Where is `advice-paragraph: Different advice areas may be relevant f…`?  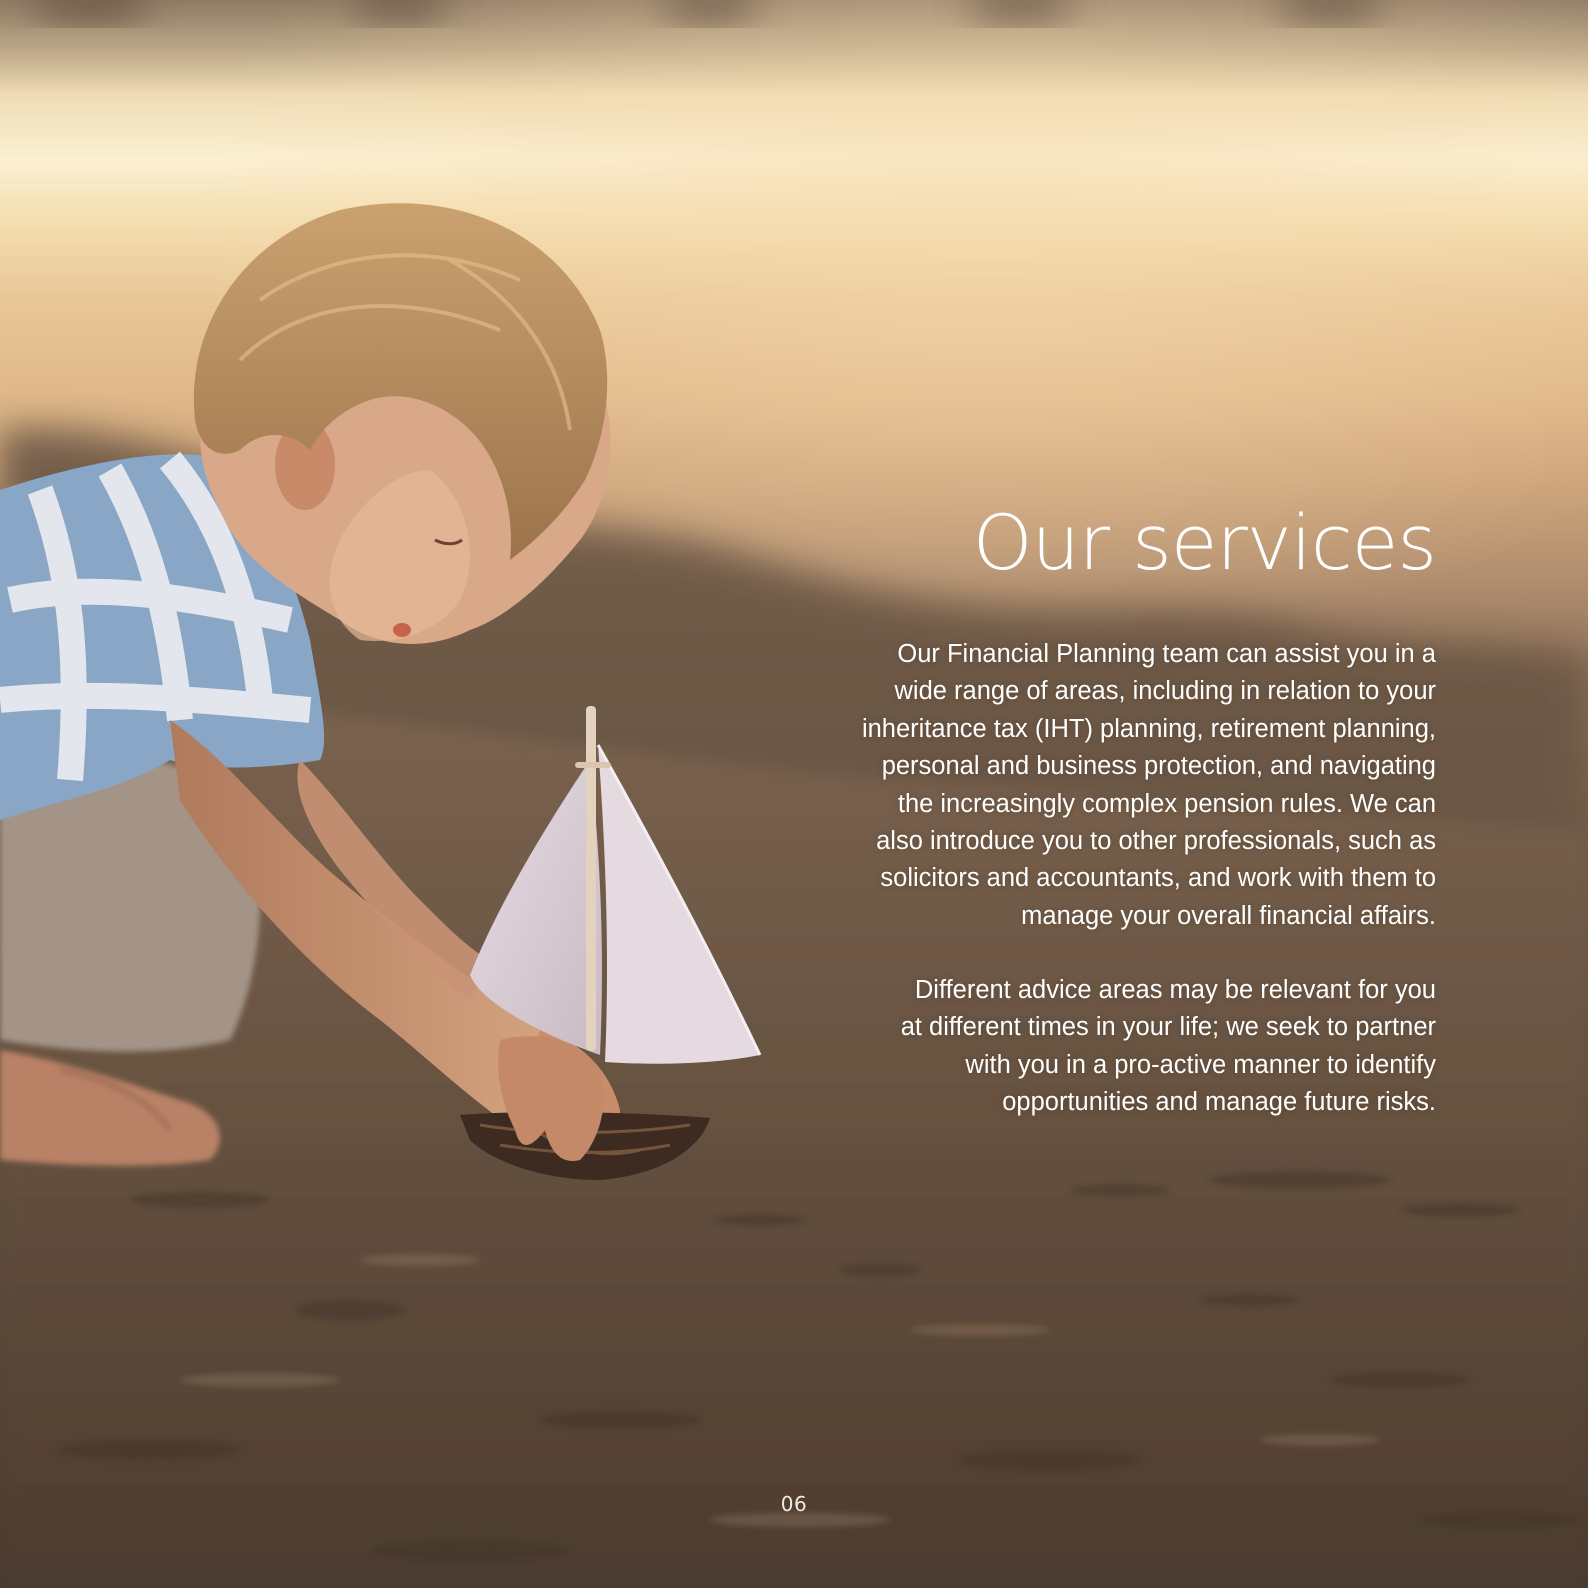
advice-paragraph: Different advice areas may be relevant f… is located at coordinates (1116, 1047).